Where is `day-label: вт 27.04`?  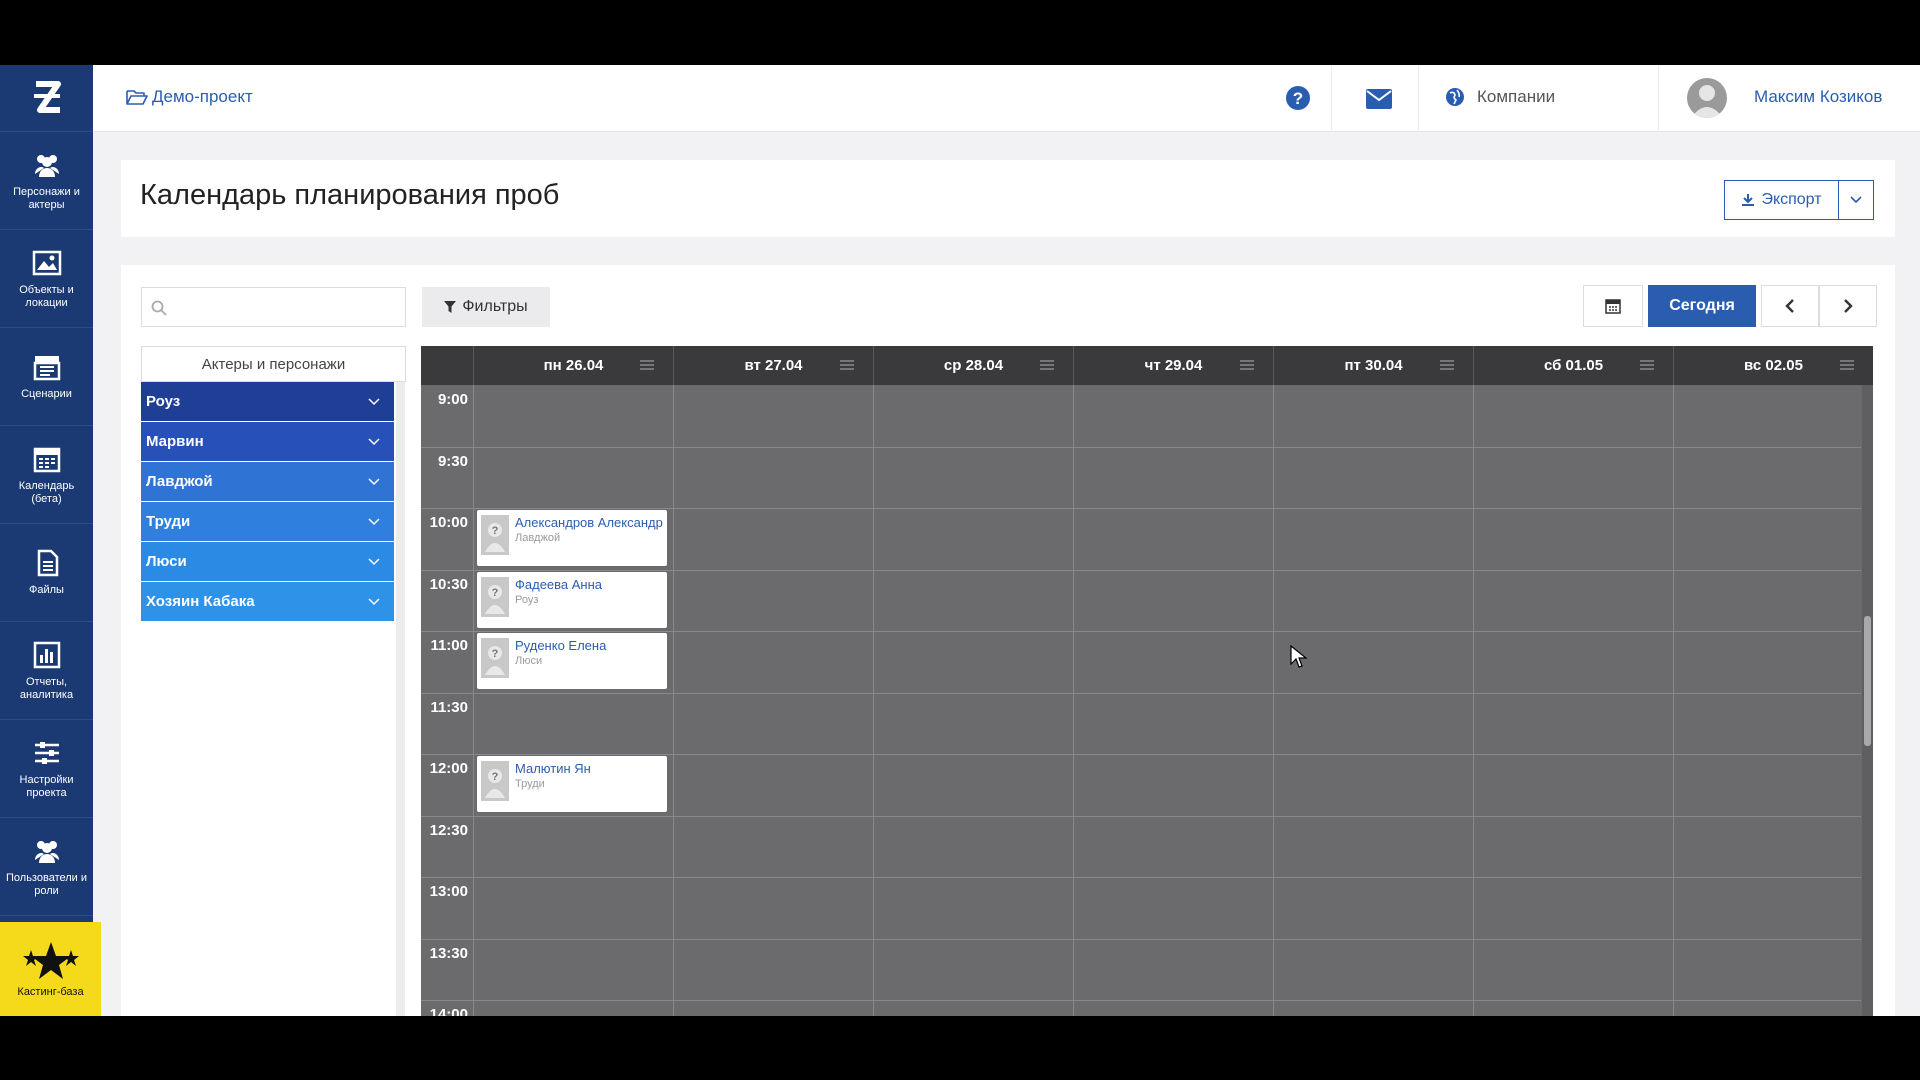 day-label: вт 27.04 is located at coordinates (773, 365).